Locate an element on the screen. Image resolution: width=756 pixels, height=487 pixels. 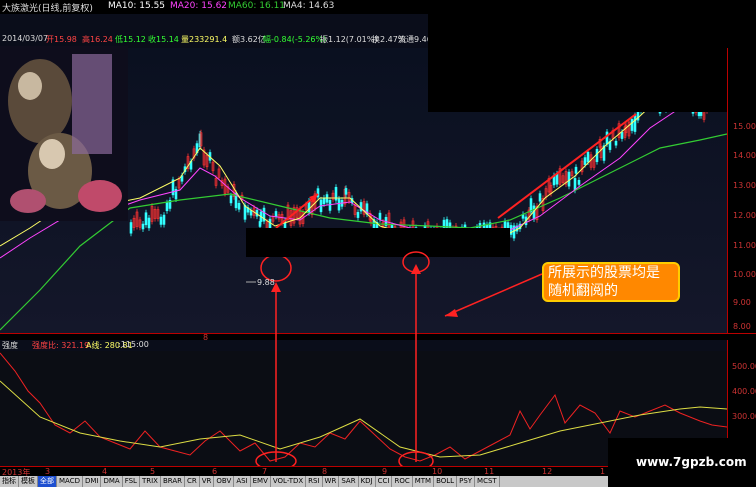
date-tick: 11 is located at coordinates (489, 471).